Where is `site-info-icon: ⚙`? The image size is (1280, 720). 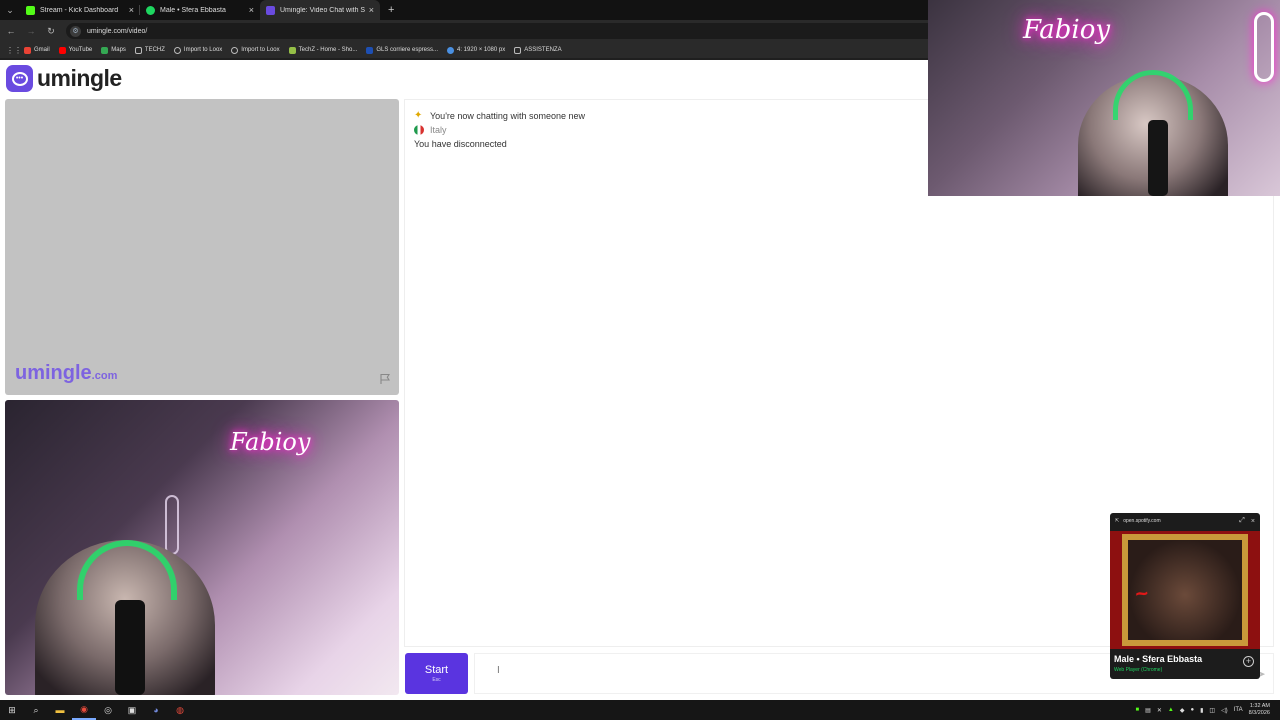
site-info-icon: ⚙ is located at coordinates (75, 31).